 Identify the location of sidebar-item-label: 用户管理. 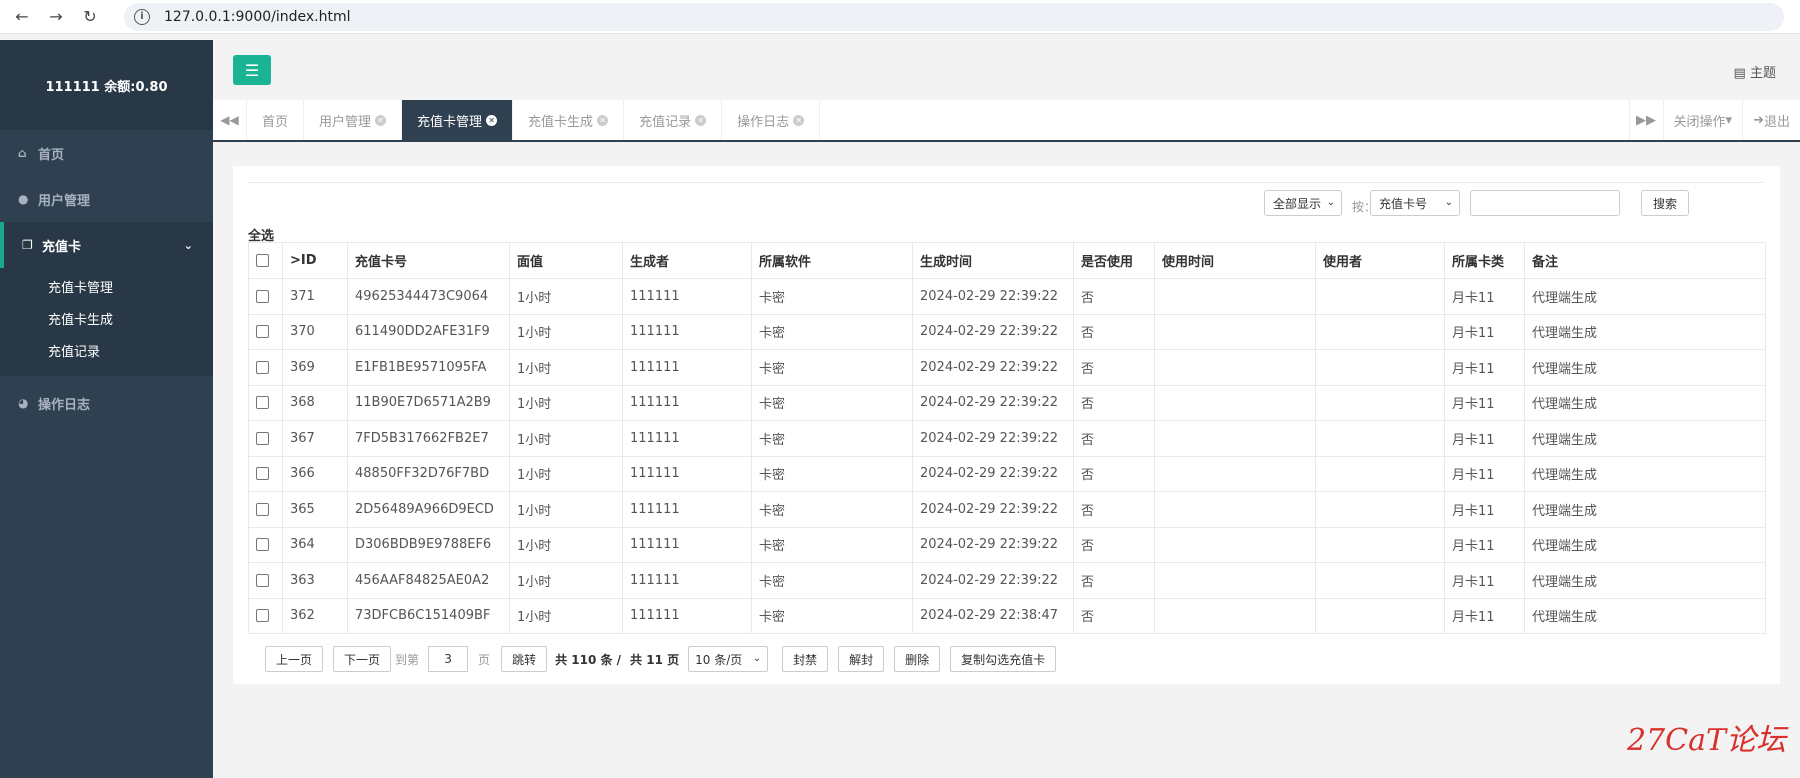
(64, 201).